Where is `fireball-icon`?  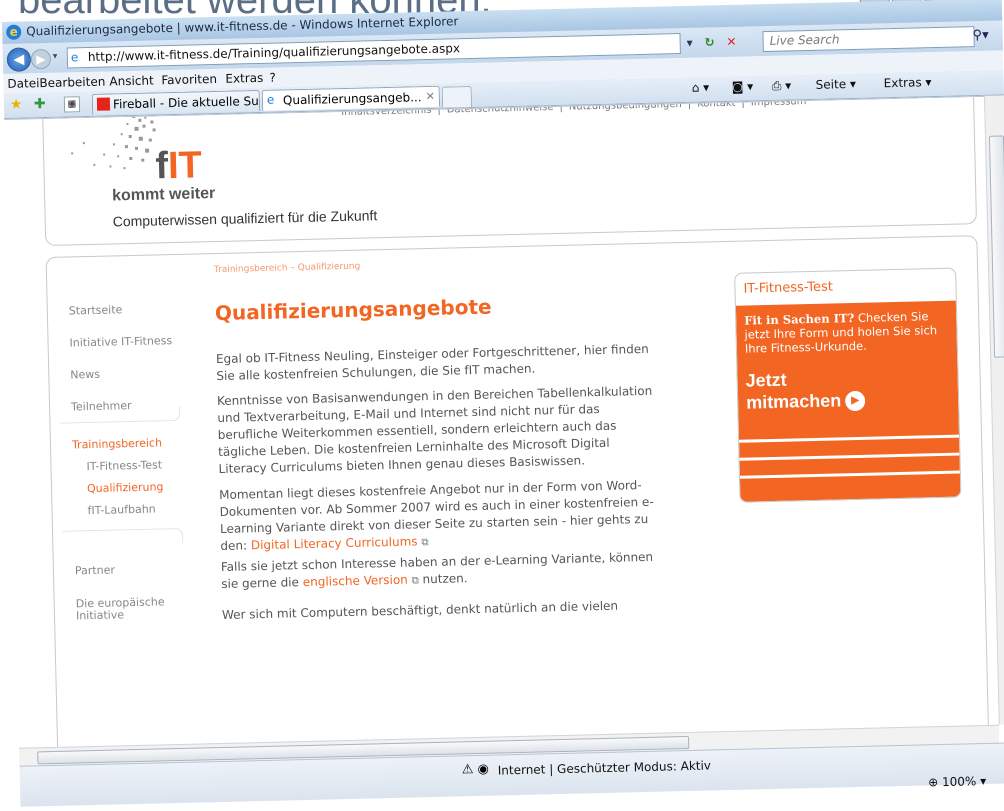 fireball-icon is located at coordinates (103, 104).